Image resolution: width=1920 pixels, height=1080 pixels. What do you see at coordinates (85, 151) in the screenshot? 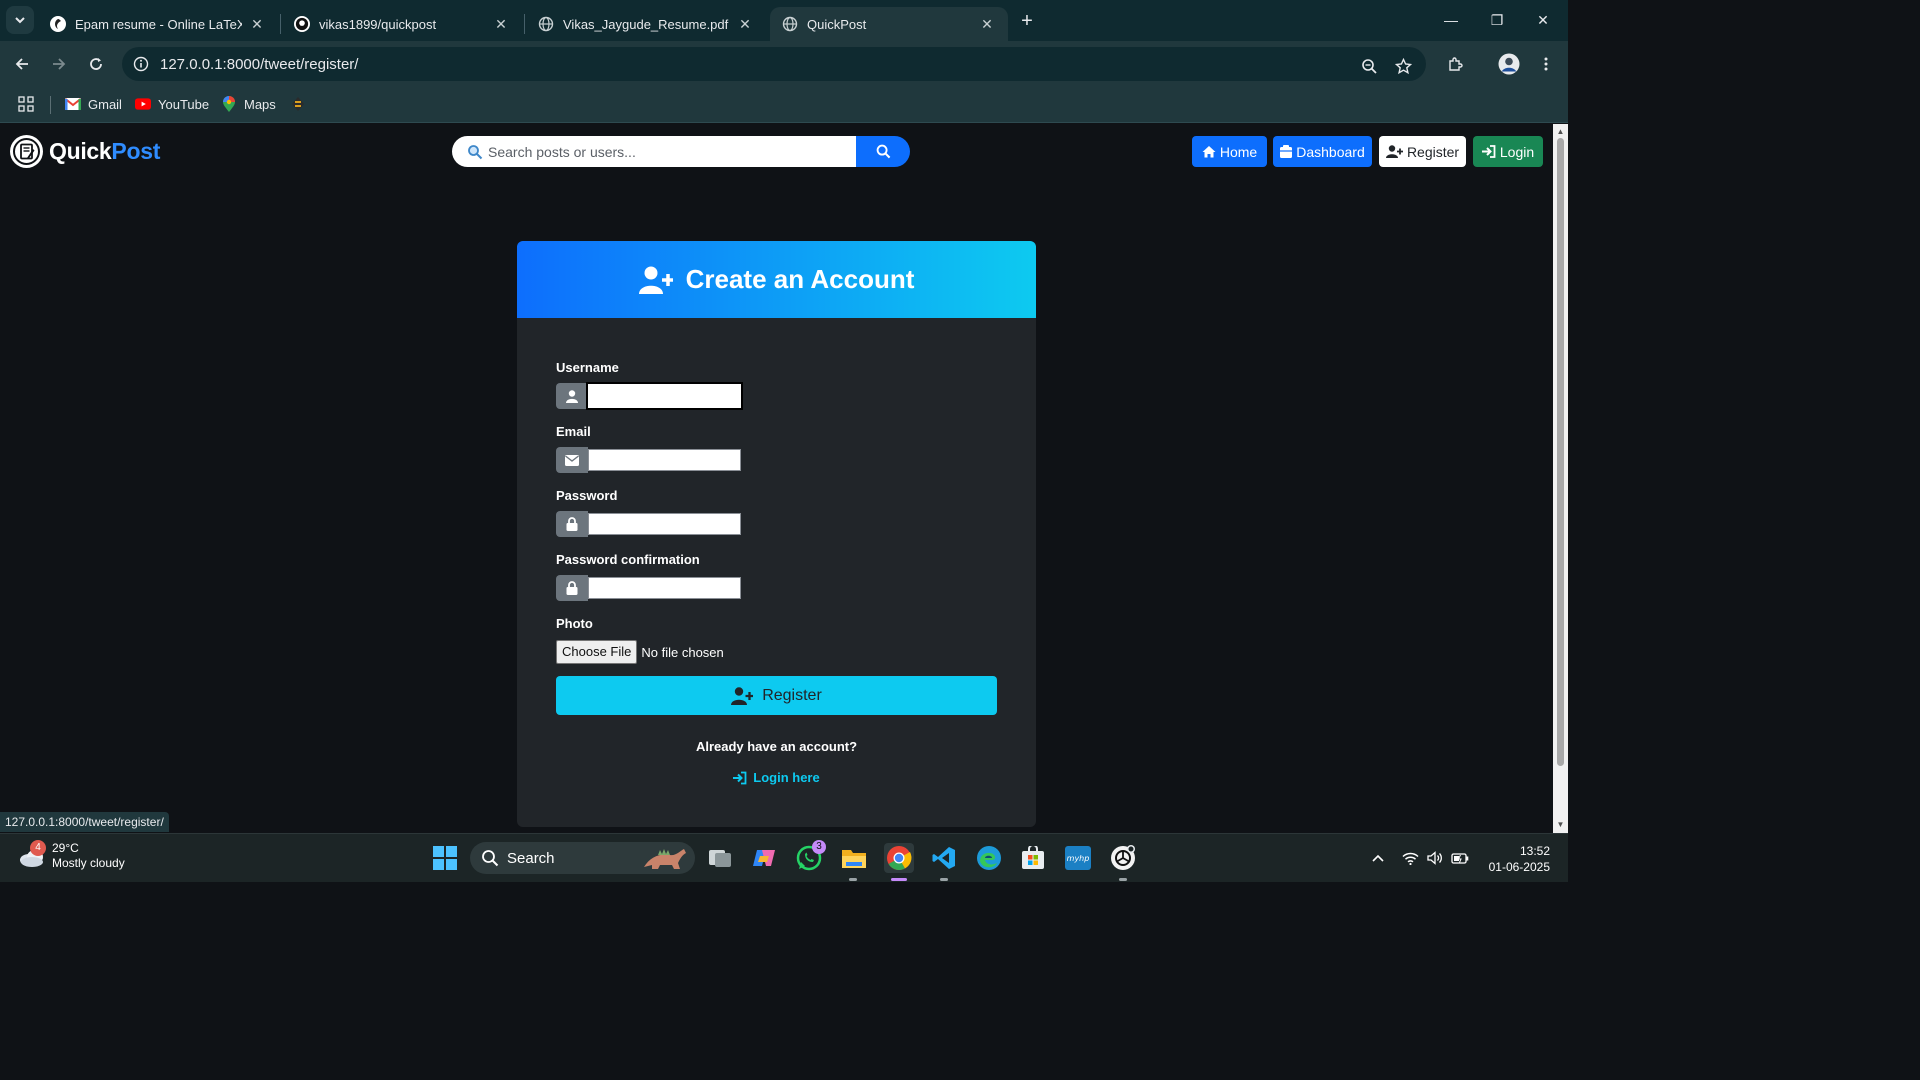
I see `site-brand: QuickPost` at bounding box center [85, 151].